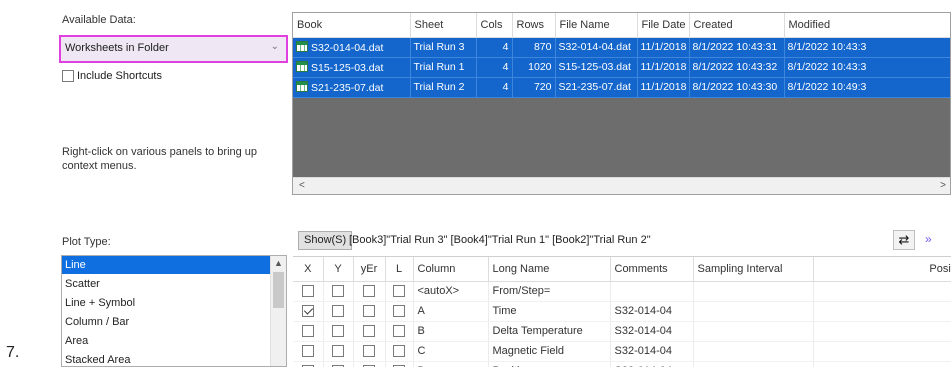 Image resolution: width=951 pixels, height=367 pixels. I want to click on scroll-right-icon: >, so click(943, 185).